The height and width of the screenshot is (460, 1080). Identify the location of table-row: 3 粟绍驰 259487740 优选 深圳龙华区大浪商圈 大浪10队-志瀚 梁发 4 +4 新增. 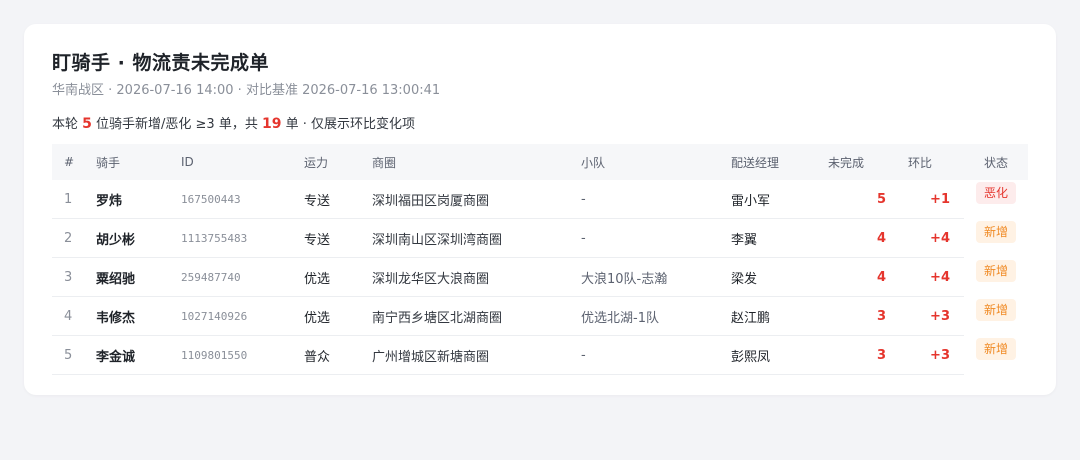
(534, 277).